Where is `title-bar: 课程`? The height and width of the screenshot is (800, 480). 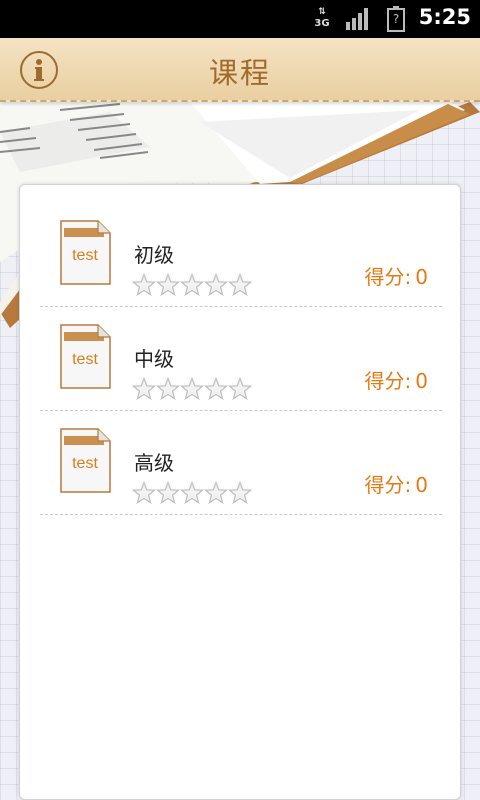 title-bar: 课程 is located at coordinates (240, 70).